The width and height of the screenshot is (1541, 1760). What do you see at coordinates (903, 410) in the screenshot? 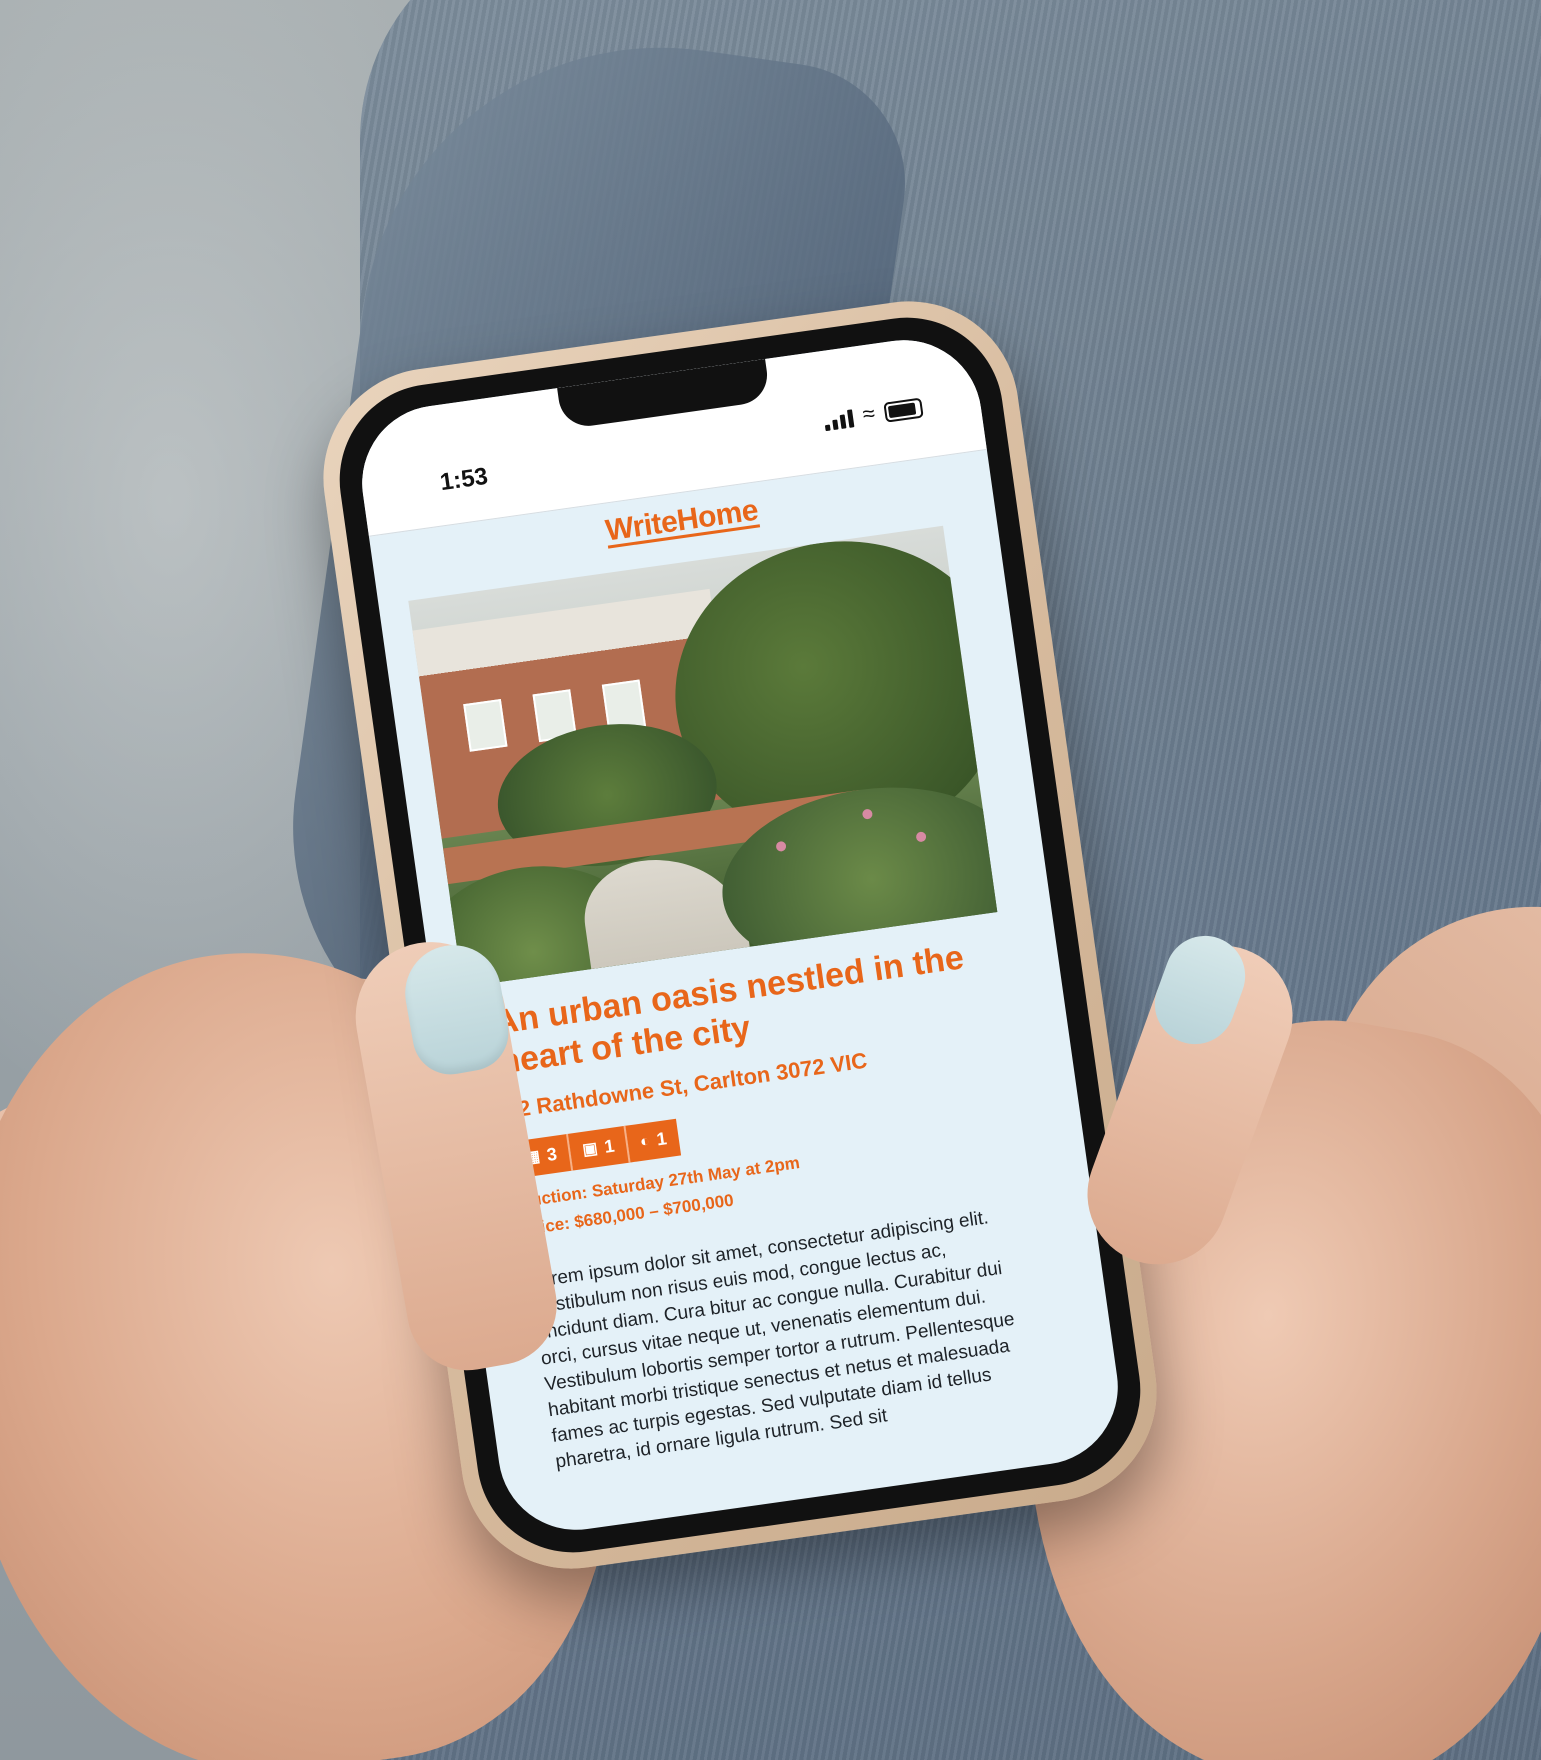
I see `battery-icon` at bounding box center [903, 410].